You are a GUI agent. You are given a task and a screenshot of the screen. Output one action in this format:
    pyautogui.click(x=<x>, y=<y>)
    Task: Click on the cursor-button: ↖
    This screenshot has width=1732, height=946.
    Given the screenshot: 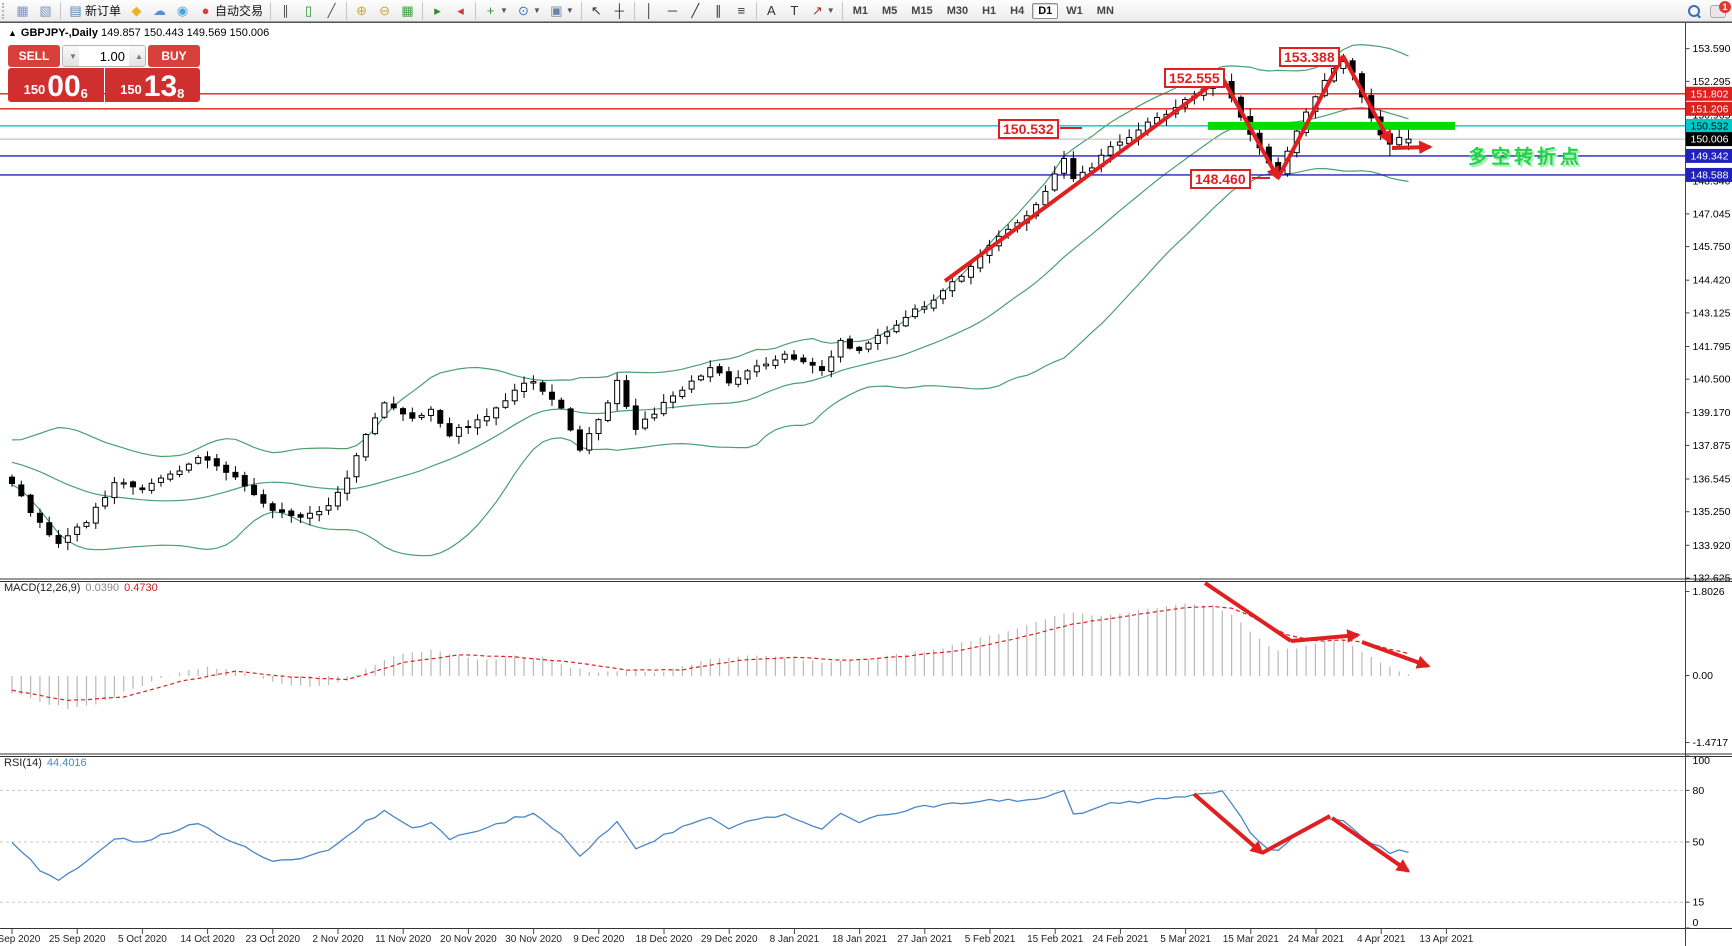 What is the action you would take?
    pyautogui.click(x=596, y=11)
    